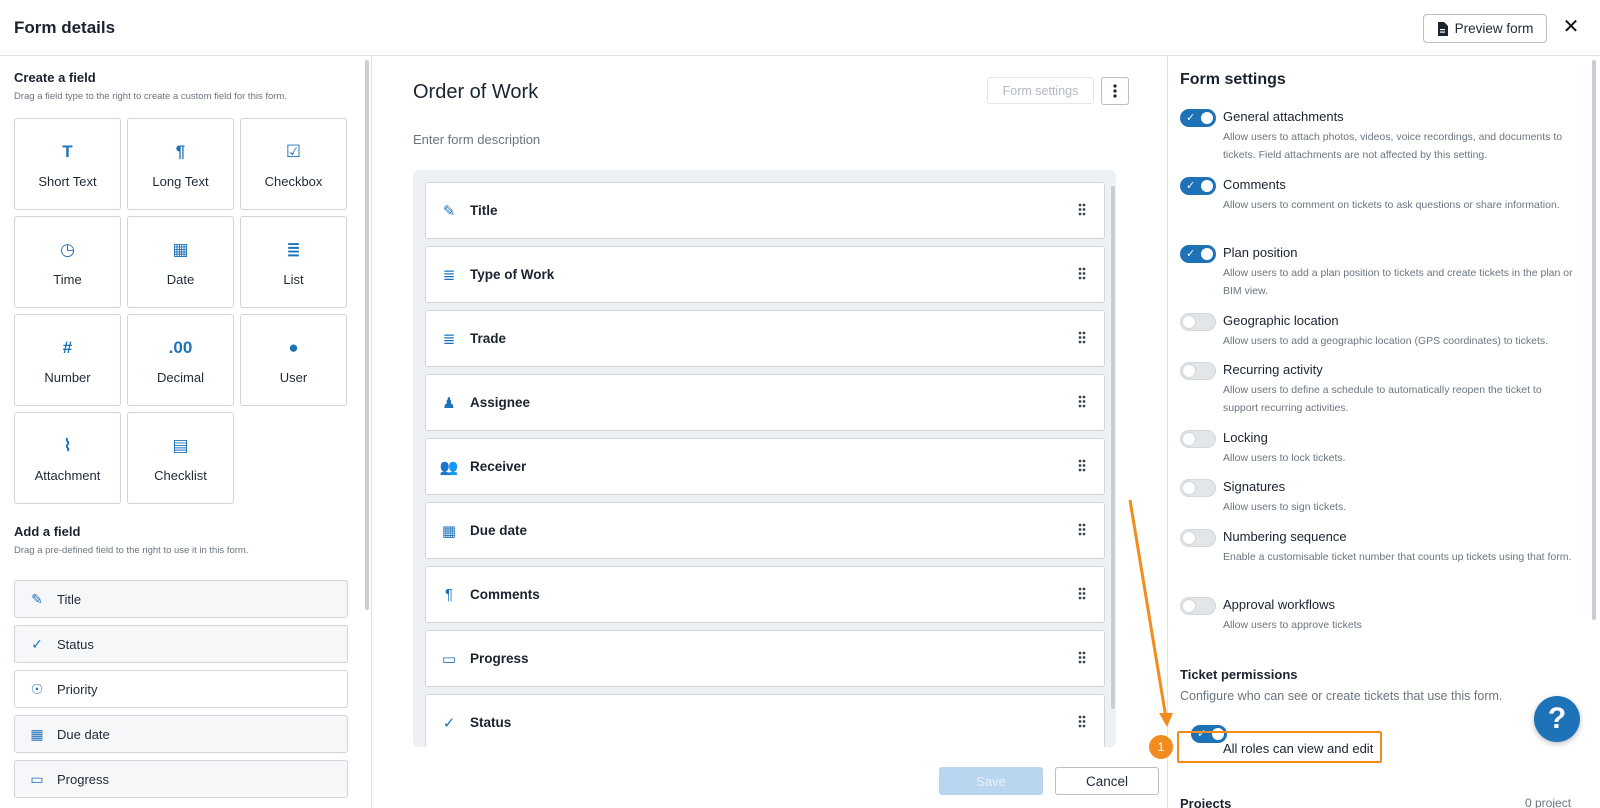 Image resolution: width=1600 pixels, height=808 pixels. Describe the element at coordinates (1557, 719) in the screenshot. I see `help-button: ?` at that location.